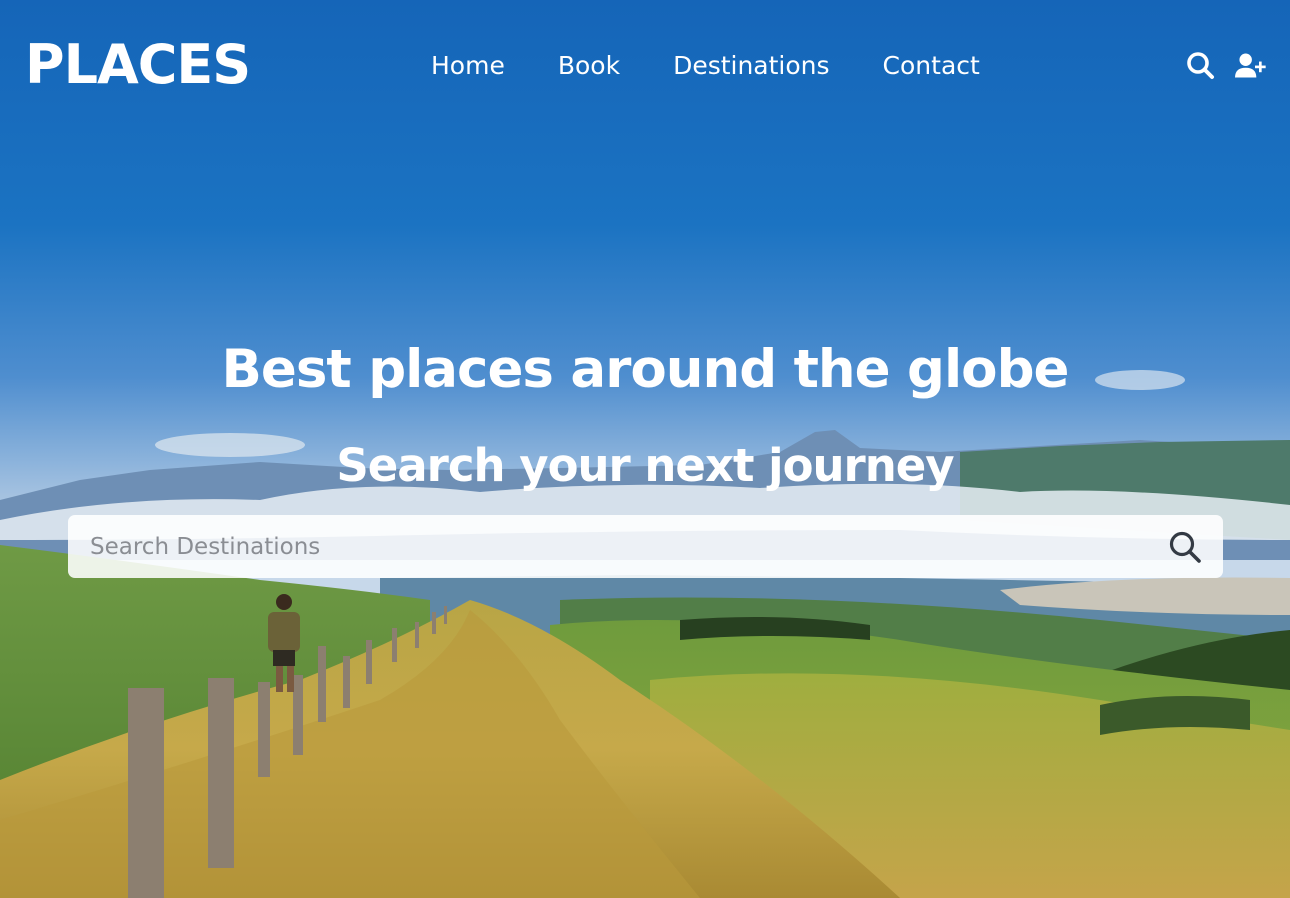 This screenshot has width=1290, height=898. What do you see at coordinates (645, 369) in the screenshot?
I see `hero-headline: Best places around the globe` at bounding box center [645, 369].